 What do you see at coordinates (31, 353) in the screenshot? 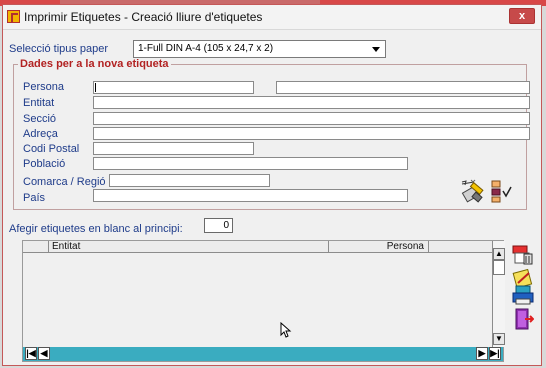
I see `first-record-button: |◀` at bounding box center [31, 353].